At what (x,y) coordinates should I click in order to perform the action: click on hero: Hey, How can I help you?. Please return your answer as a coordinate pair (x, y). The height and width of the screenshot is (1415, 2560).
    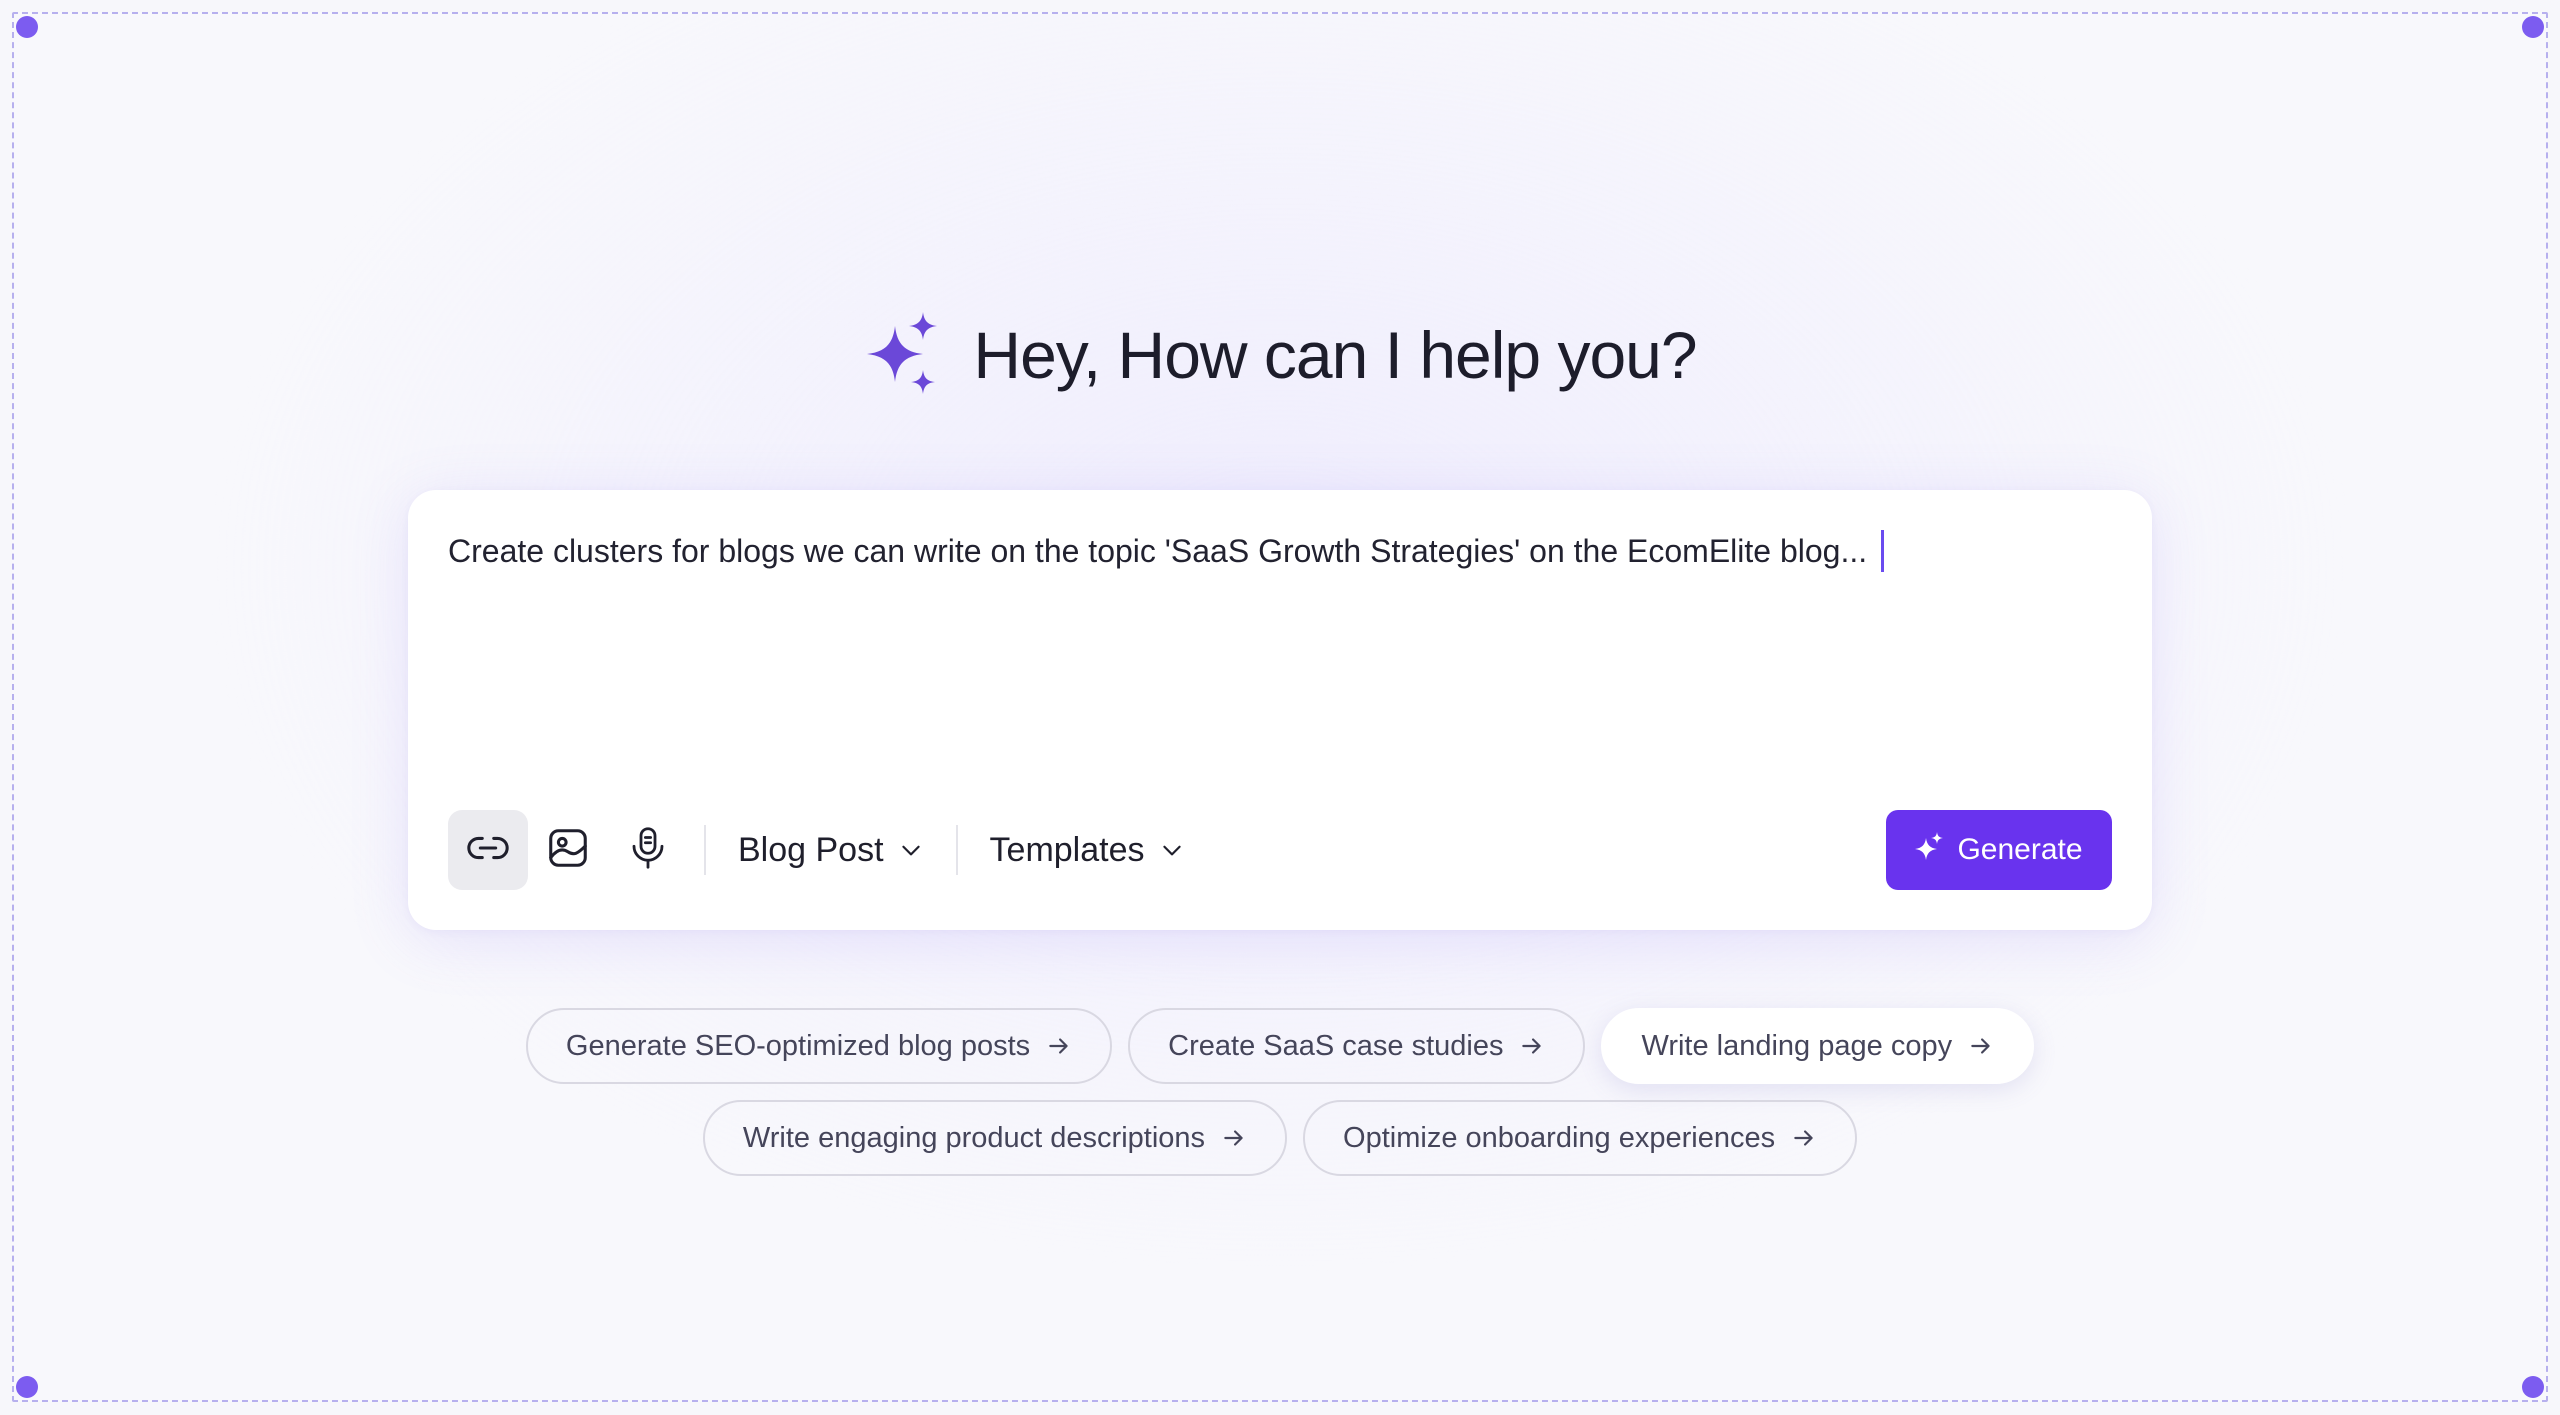
    Looking at the image, I should click on (1280, 355).